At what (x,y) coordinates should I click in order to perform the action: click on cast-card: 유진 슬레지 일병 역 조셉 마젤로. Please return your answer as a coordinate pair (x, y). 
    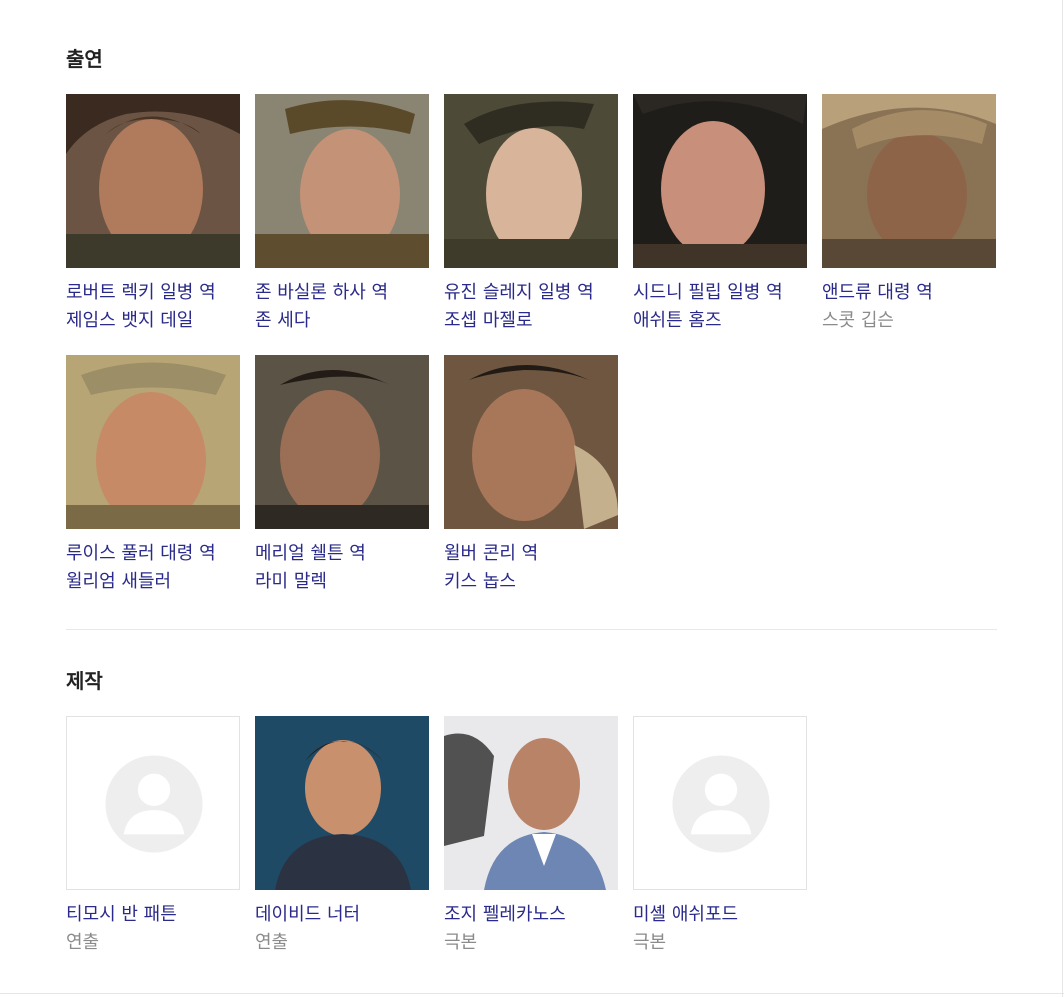
    Looking at the image, I should click on (531, 214).